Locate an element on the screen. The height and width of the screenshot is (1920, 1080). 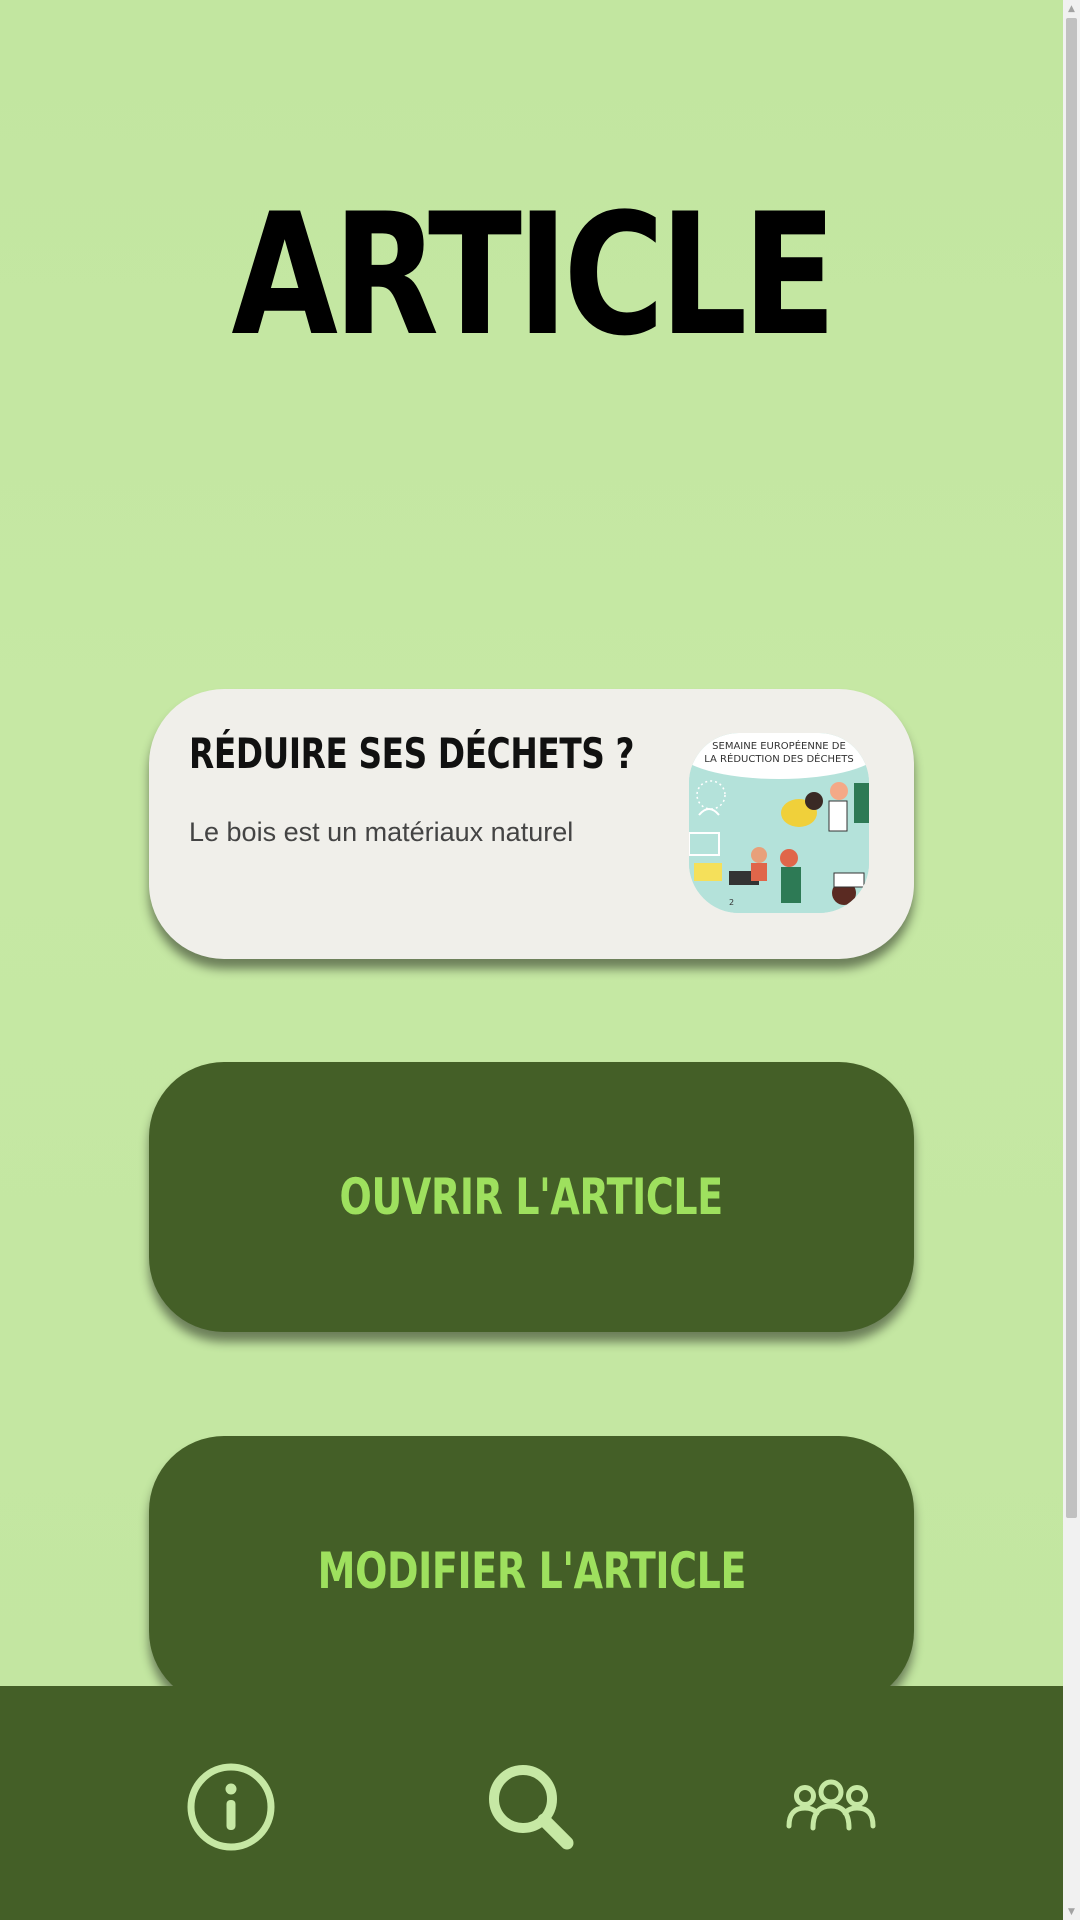
banner-line-1: SEMAINE EUROPÉENNE DE is located at coordinates (779, 745).